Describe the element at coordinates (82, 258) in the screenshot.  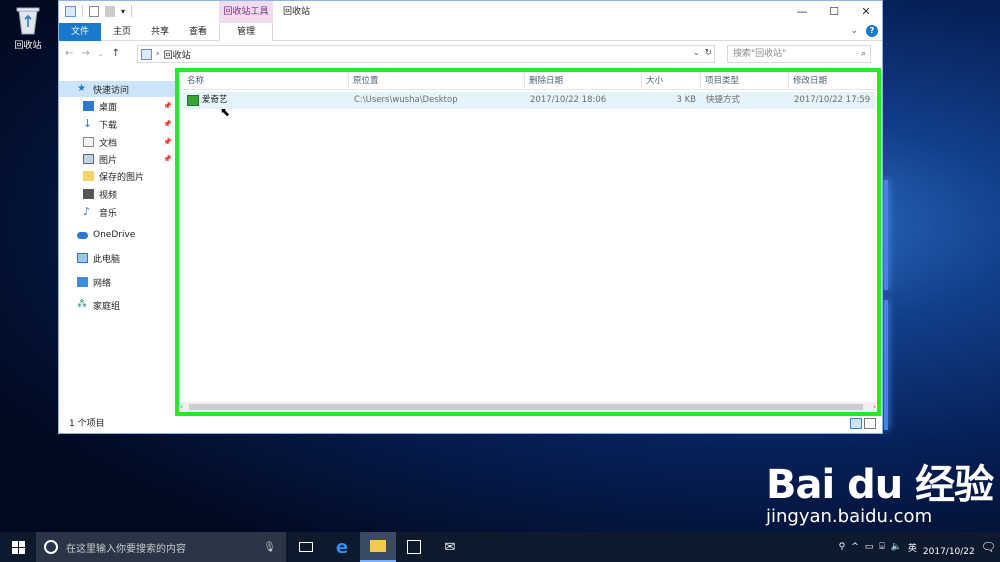
I see `computer-icon` at that location.